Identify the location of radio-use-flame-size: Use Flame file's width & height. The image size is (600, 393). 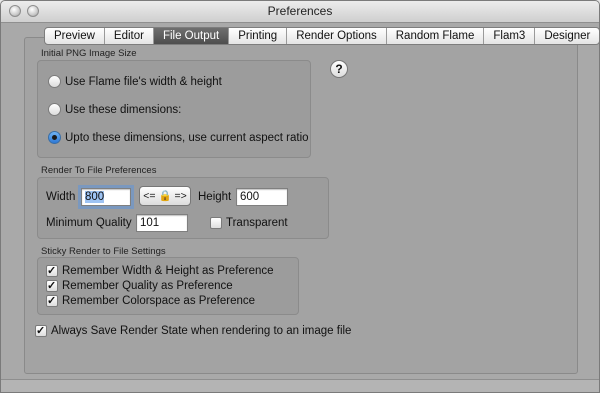
(135, 81).